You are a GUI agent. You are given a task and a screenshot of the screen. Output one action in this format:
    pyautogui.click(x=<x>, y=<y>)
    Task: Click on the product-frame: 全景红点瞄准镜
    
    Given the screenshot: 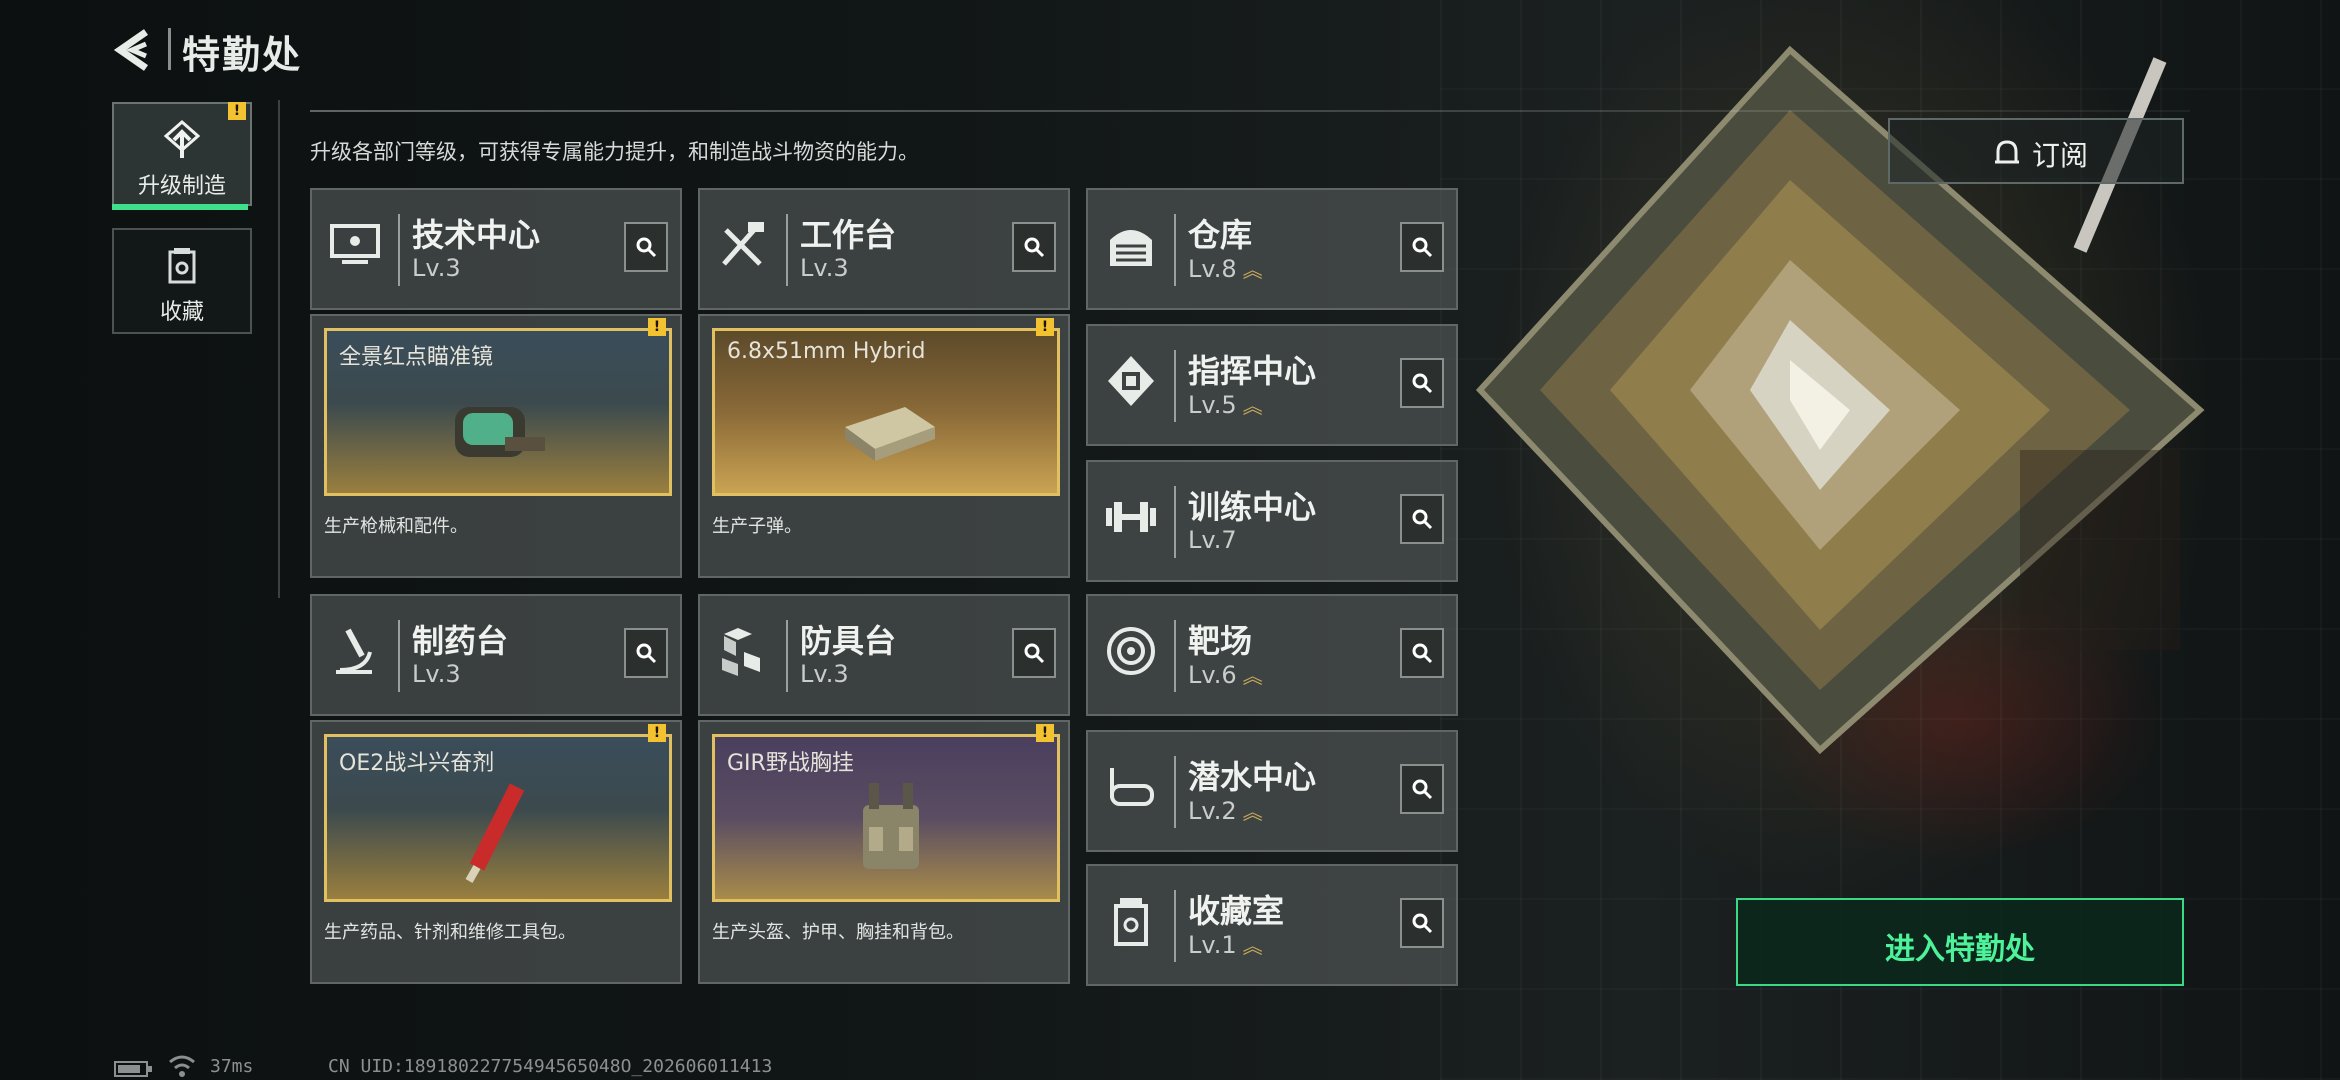 What is the action you would take?
    pyautogui.click(x=498, y=412)
    